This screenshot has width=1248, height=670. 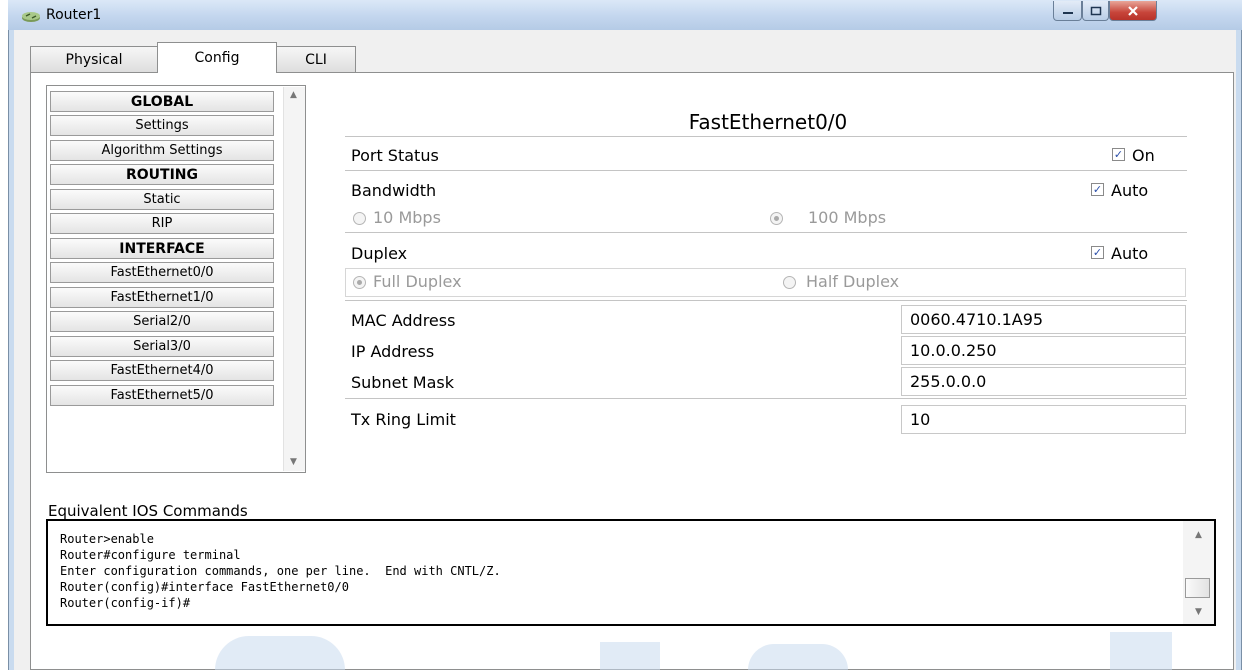 What do you see at coordinates (1043, 319) in the screenshot?
I see `mac-address-field: 0060.4710.1A95` at bounding box center [1043, 319].